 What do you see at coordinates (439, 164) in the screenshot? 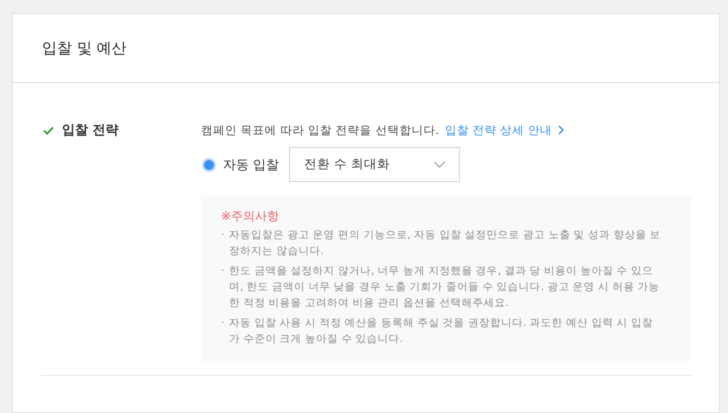
I see `chevron-down-icon` at bounding box center [439, 164].